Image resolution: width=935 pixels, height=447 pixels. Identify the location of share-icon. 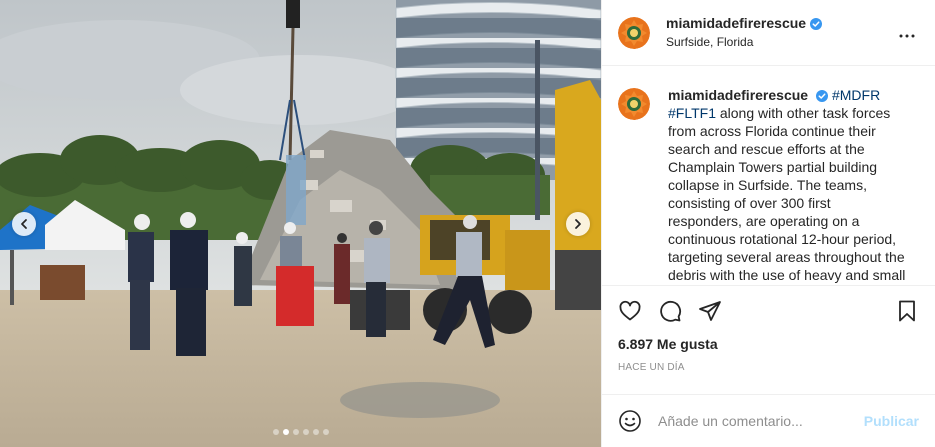
(710, 311).